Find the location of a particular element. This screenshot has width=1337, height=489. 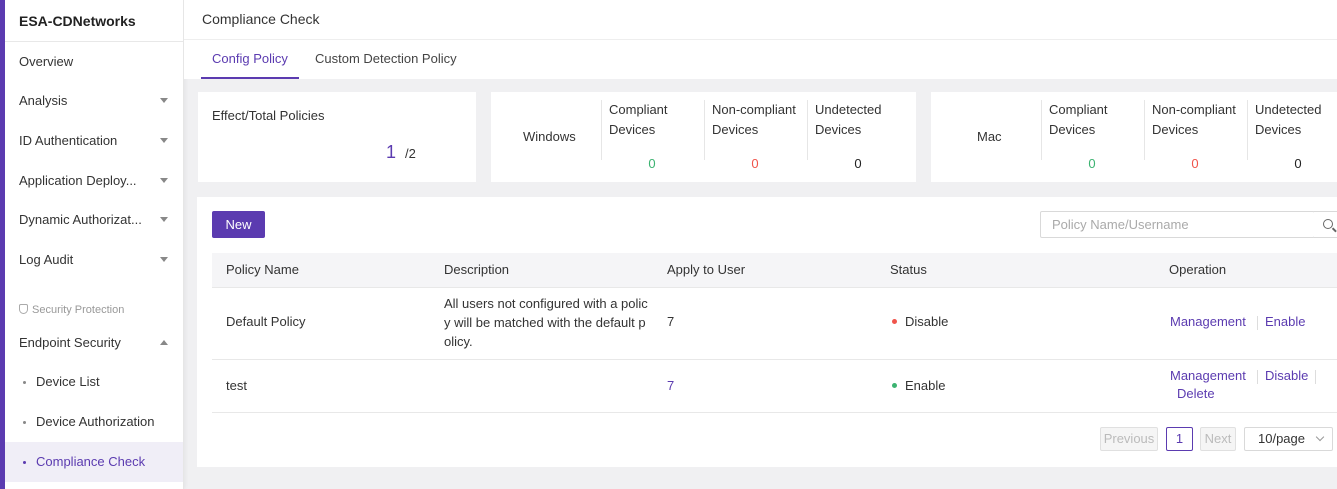

page-size-select: 10/page is located at coordinates (1288, 439).